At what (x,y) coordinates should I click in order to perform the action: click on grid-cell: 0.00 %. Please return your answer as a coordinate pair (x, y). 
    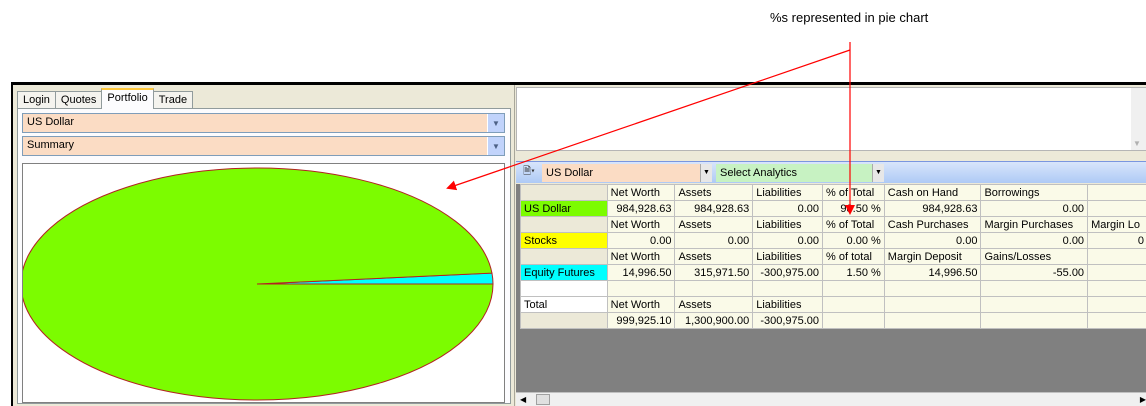
    Looking at the image, I should click on (853, 240).